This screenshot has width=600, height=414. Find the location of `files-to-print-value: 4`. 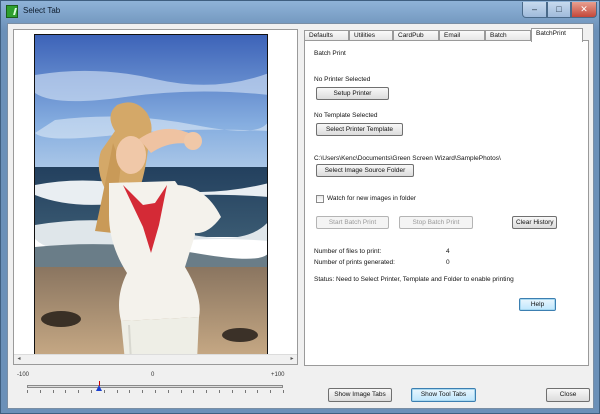

files-to-print-value: 4 is located at coordinates (448, 251).